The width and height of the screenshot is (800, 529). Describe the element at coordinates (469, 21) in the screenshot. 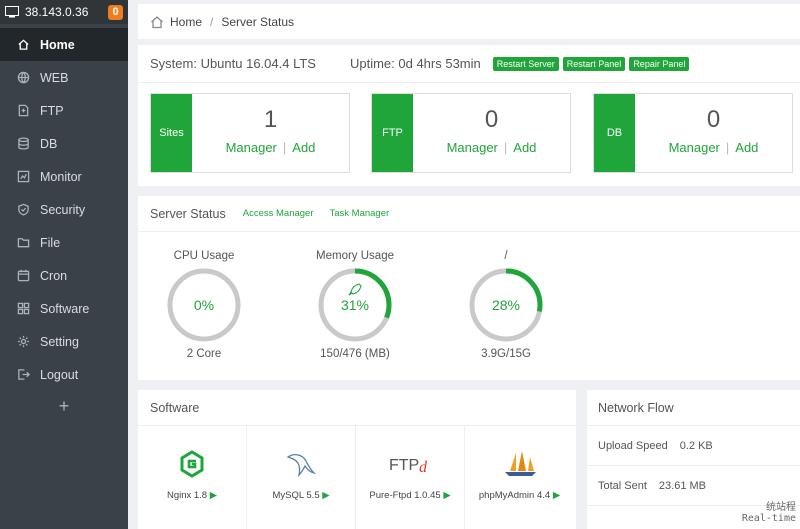

I see `breadcrumb: Home / Server Status` at that location.